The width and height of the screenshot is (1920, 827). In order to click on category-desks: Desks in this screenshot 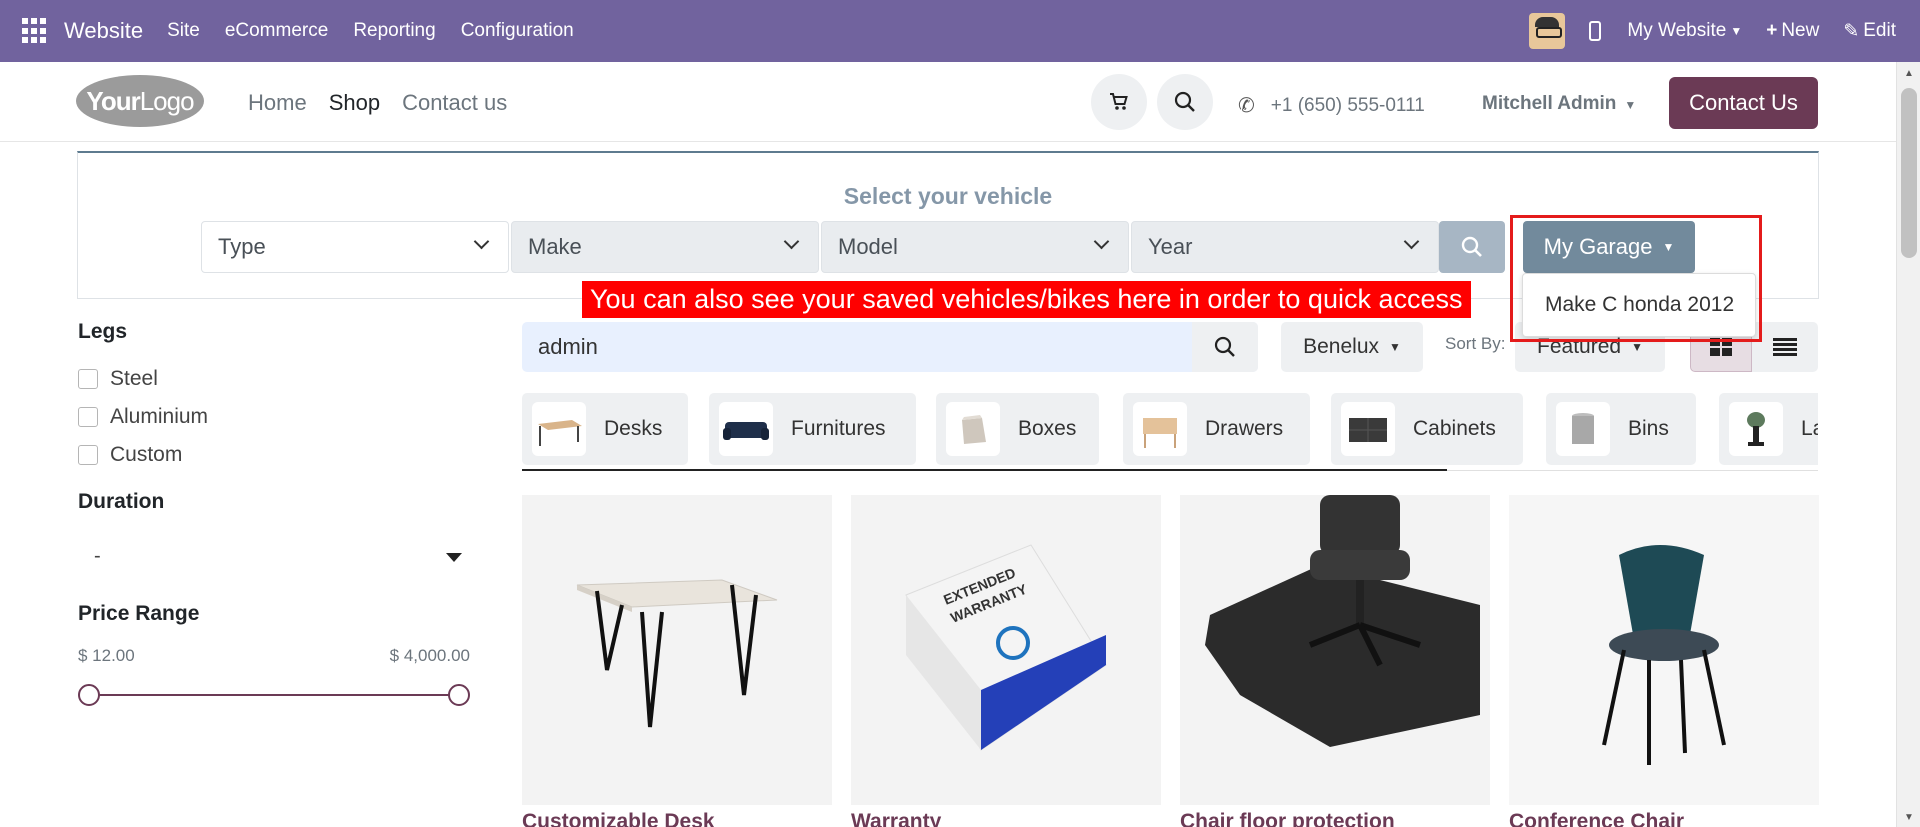, I will do `click(605, 429)`.